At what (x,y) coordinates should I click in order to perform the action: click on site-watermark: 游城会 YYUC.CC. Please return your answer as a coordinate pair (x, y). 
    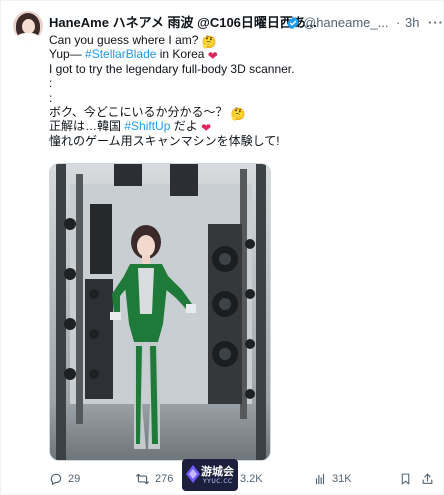
    Looking at the image, I should click on (210, 475).